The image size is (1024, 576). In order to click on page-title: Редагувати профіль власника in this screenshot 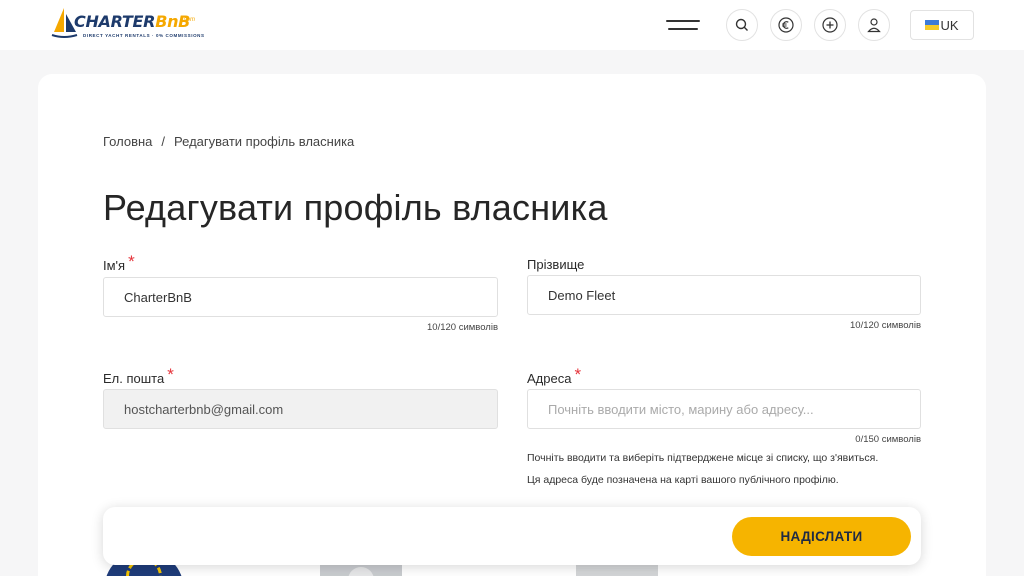, I will do `click(355, 207)`.